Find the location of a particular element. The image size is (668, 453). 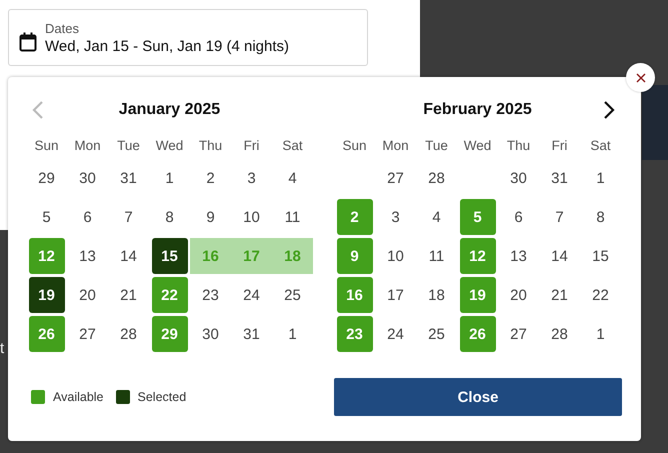

legend-label: Selected is located at coordinates (162, 397).